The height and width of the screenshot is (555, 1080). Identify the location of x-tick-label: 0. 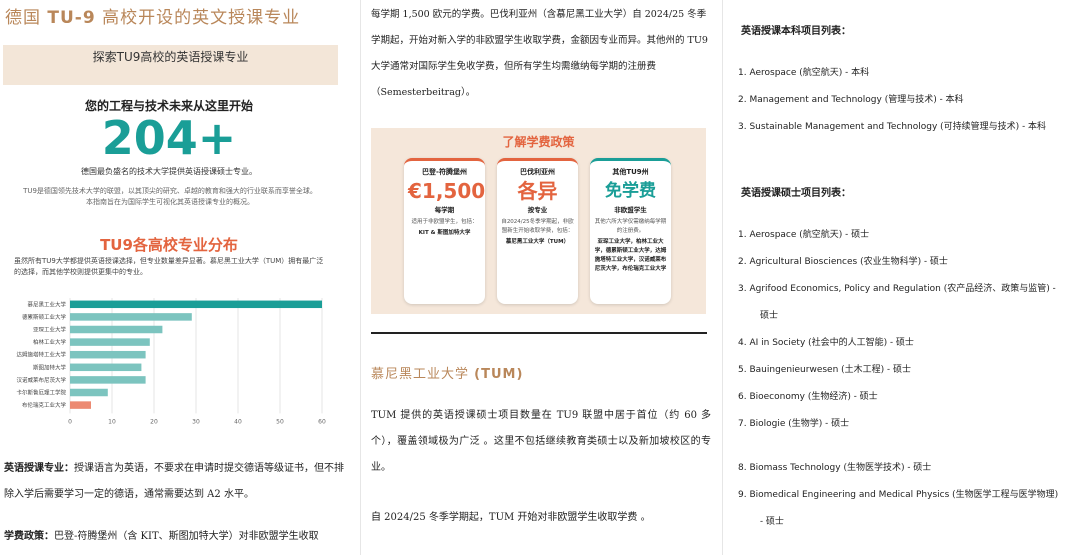
(70, 421).